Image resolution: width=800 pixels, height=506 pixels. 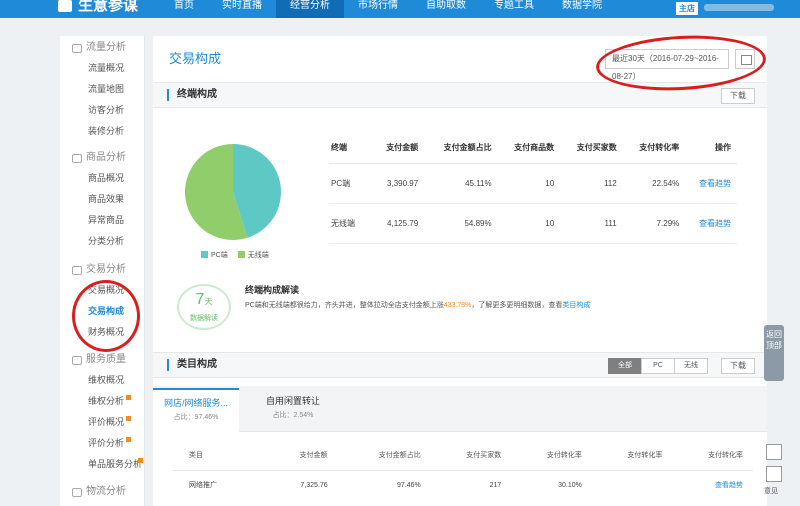 I want to click on cell: PC端, so click(x=351, y=183).